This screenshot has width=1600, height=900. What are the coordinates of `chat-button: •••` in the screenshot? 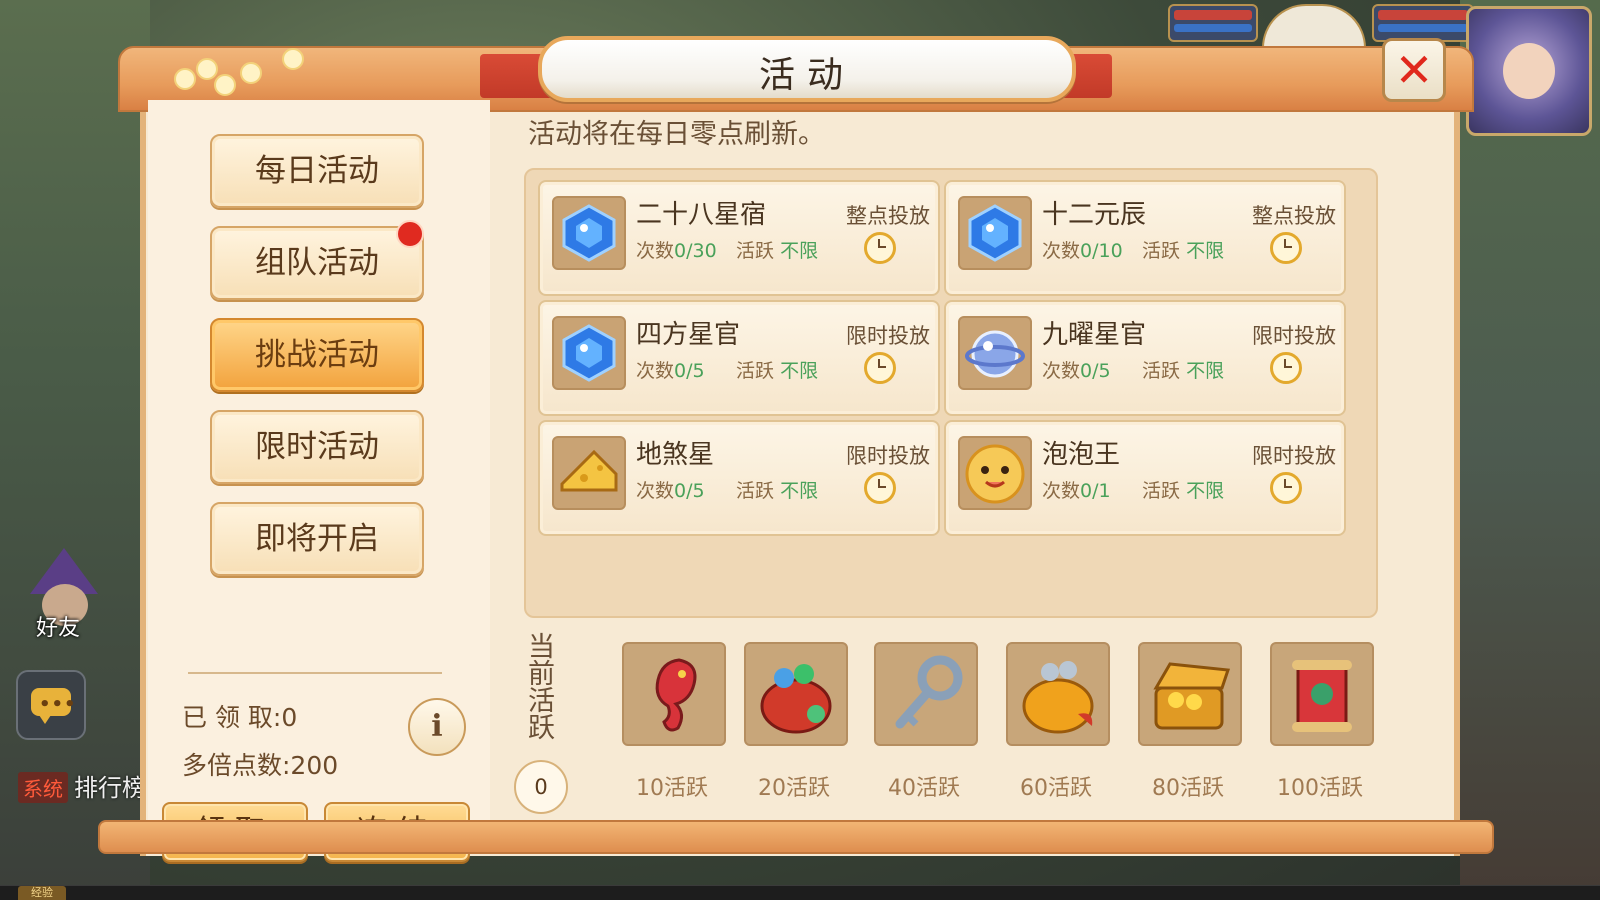 It's located at (51, 705).